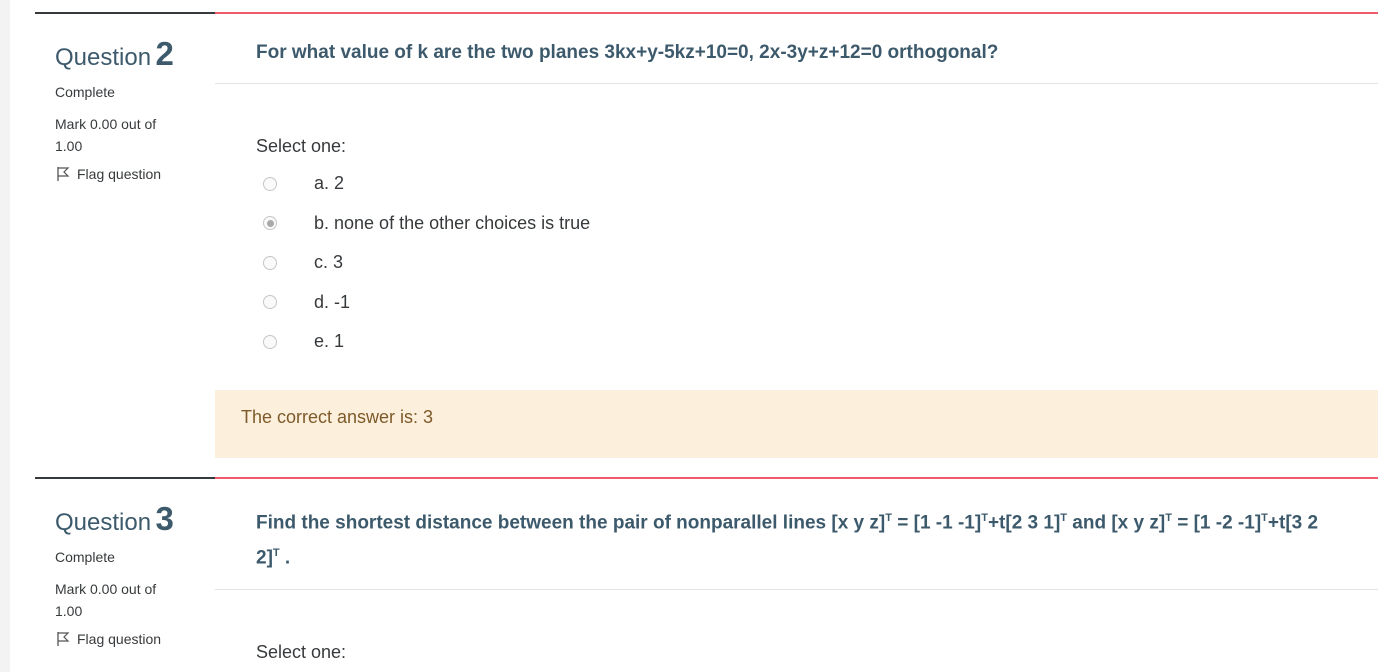 The width and height of the screenshot is (1395, 672). Describe the element at coordinates (164, 518) in the screenshot. I see `question-number-value: 3` at that location.